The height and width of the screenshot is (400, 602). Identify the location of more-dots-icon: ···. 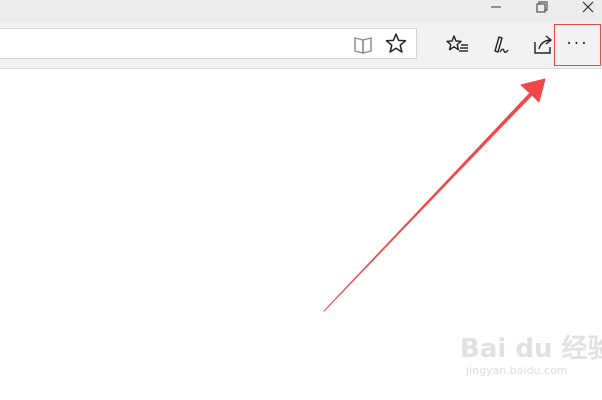
(577, 44).